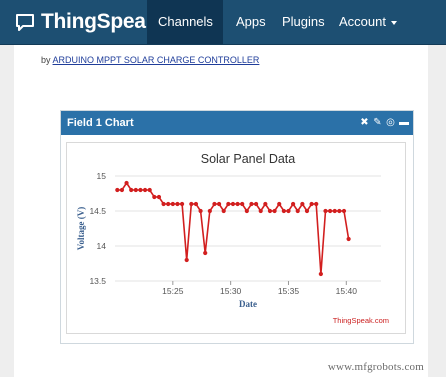  I want to click on chart-credit: ThingSpeak.com, so click(361, 320).